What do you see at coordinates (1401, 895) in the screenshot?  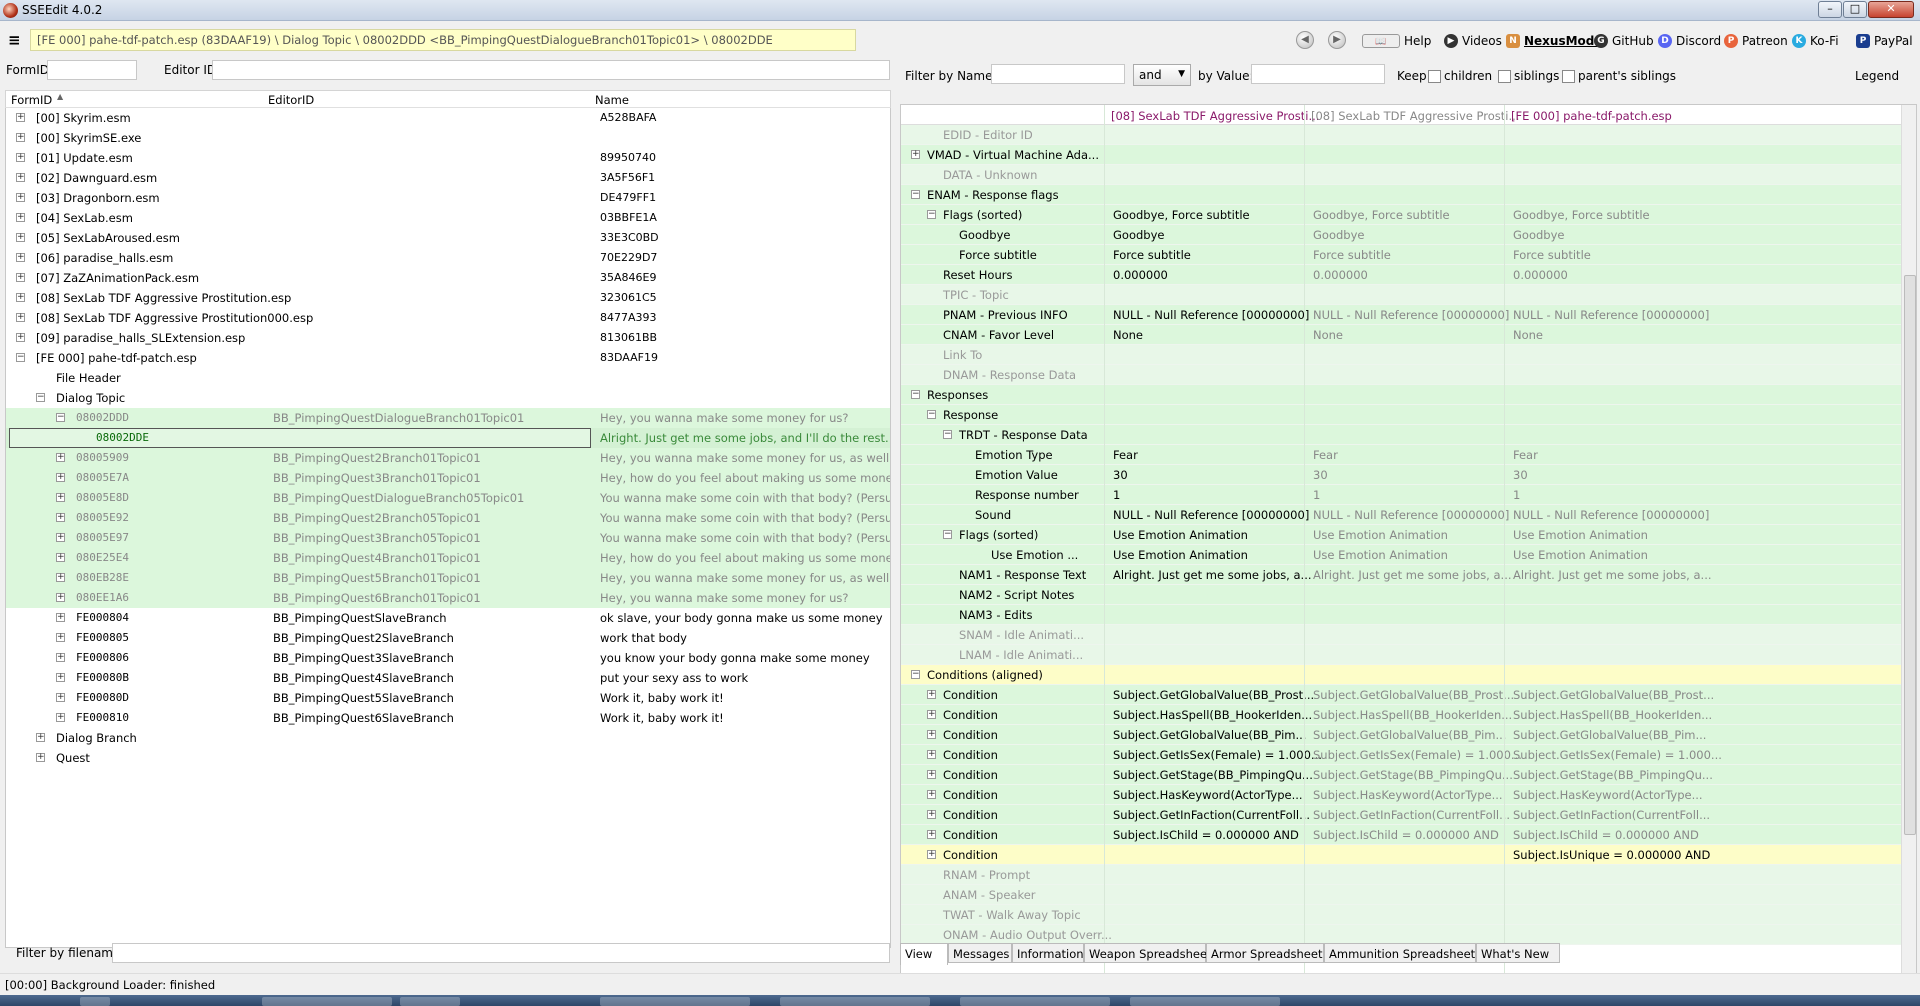 I see `record-row: ANAM - Speaker` at bounding box center [1401, 895].